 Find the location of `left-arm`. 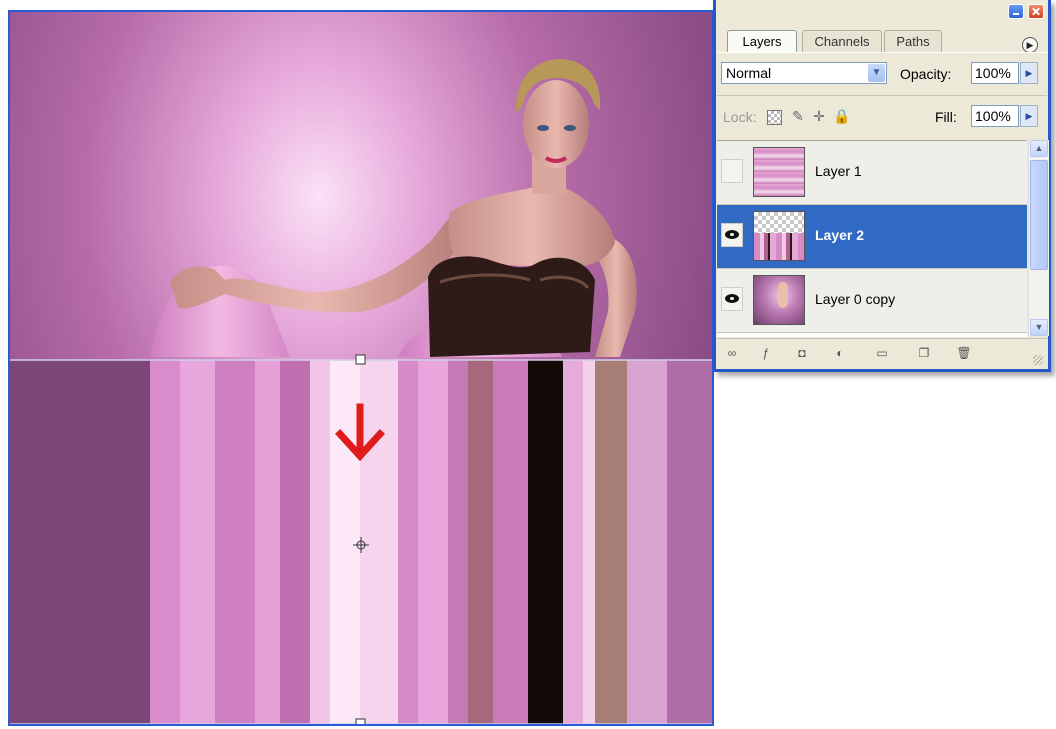

left-arm is located at coordinates (317, 265).